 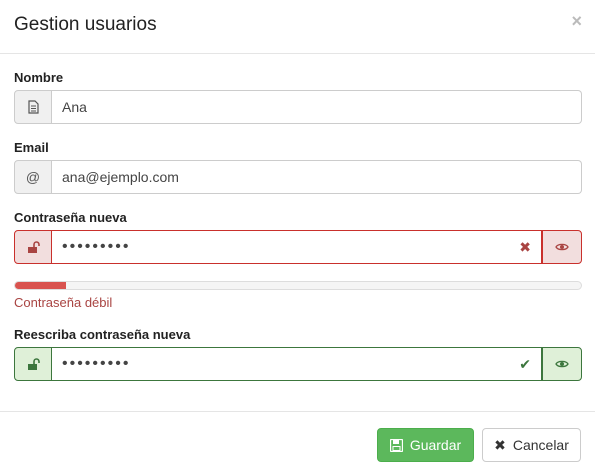 I want to click on new-password-field: ••••••••• ✖, so click(x=297, y=247).